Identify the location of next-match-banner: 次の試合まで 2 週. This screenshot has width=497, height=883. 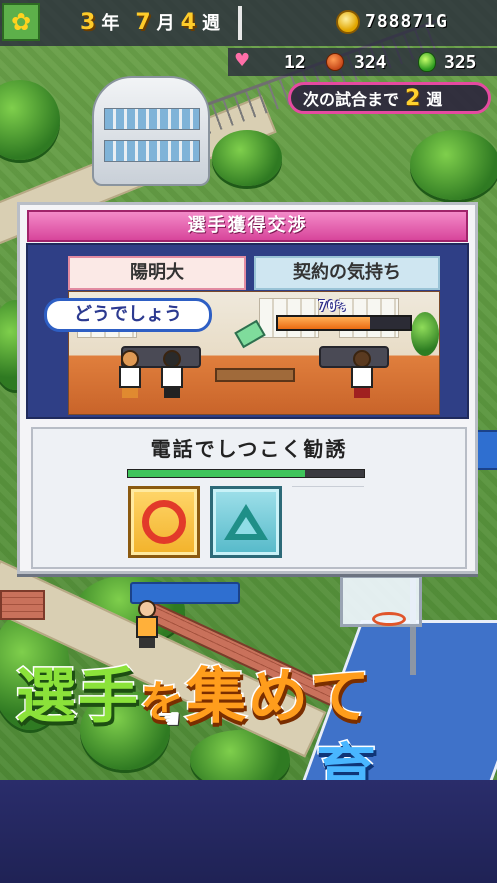
(389, 98).